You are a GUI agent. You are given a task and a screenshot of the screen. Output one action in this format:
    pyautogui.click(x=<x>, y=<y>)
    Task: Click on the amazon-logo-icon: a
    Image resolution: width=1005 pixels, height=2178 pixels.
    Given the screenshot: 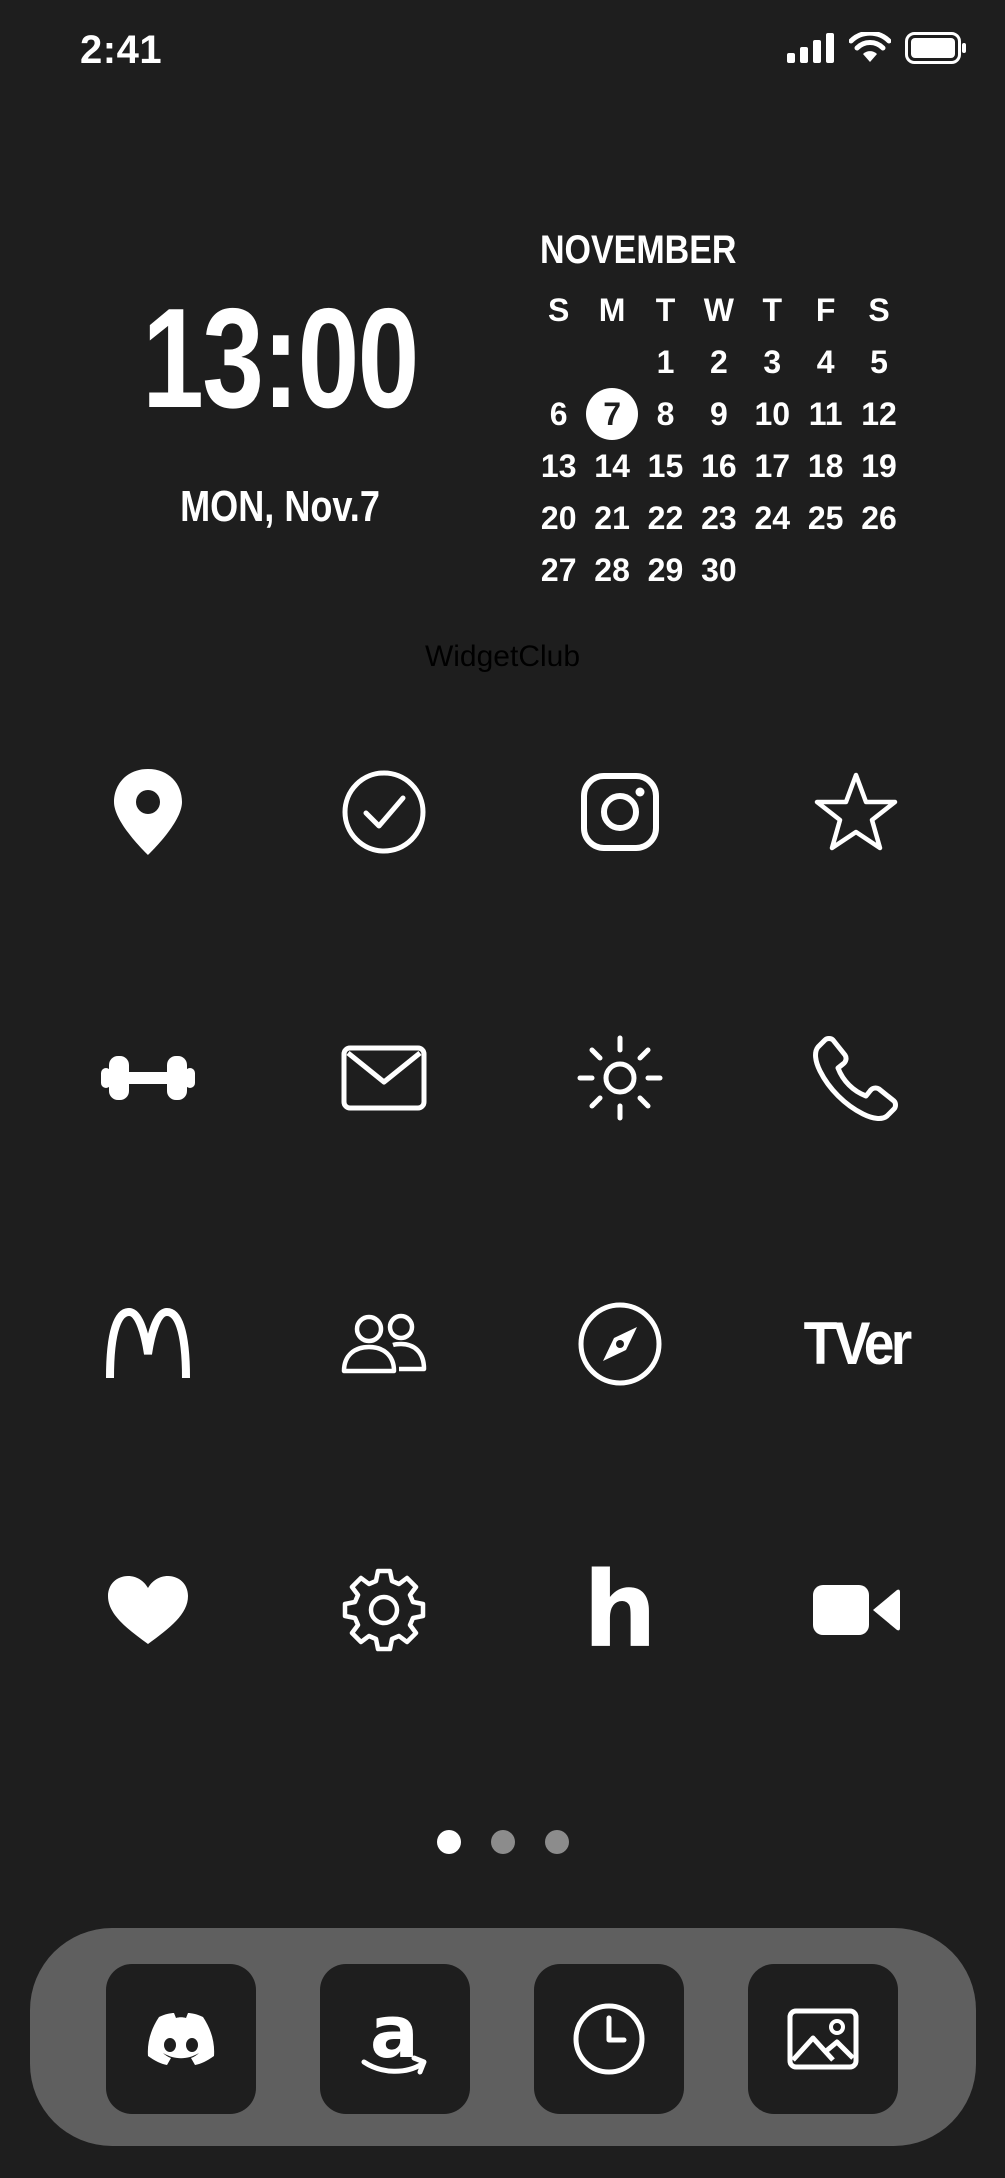 What is the action you would take?
    pyautogui.click(x=395, y=2039)
    